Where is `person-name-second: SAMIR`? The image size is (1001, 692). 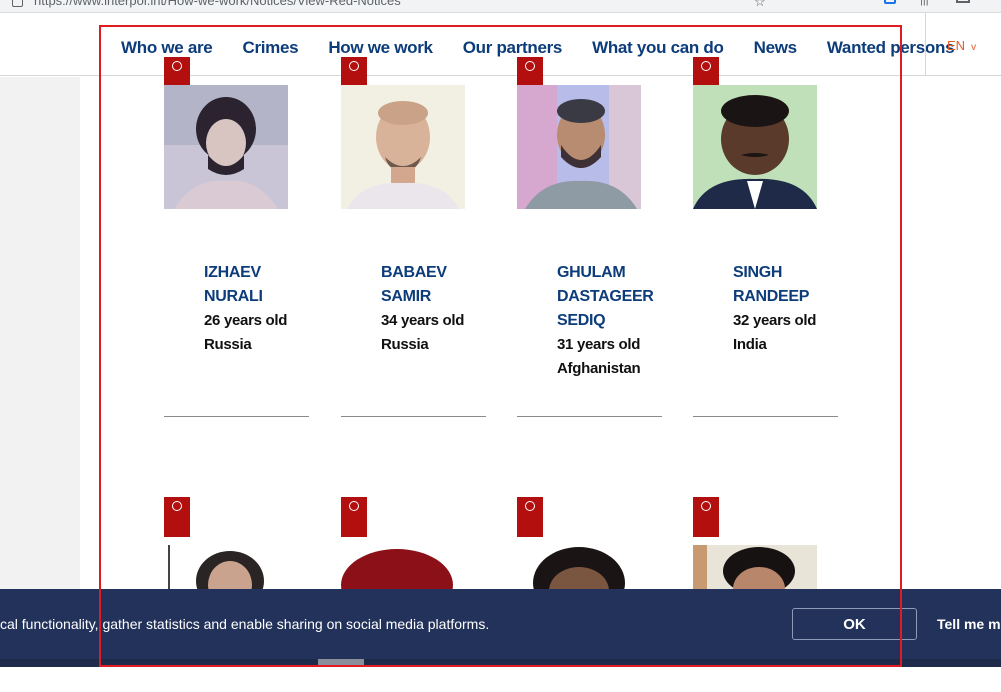
person-name-second: SAMIR is located at coordinates (436, 297).